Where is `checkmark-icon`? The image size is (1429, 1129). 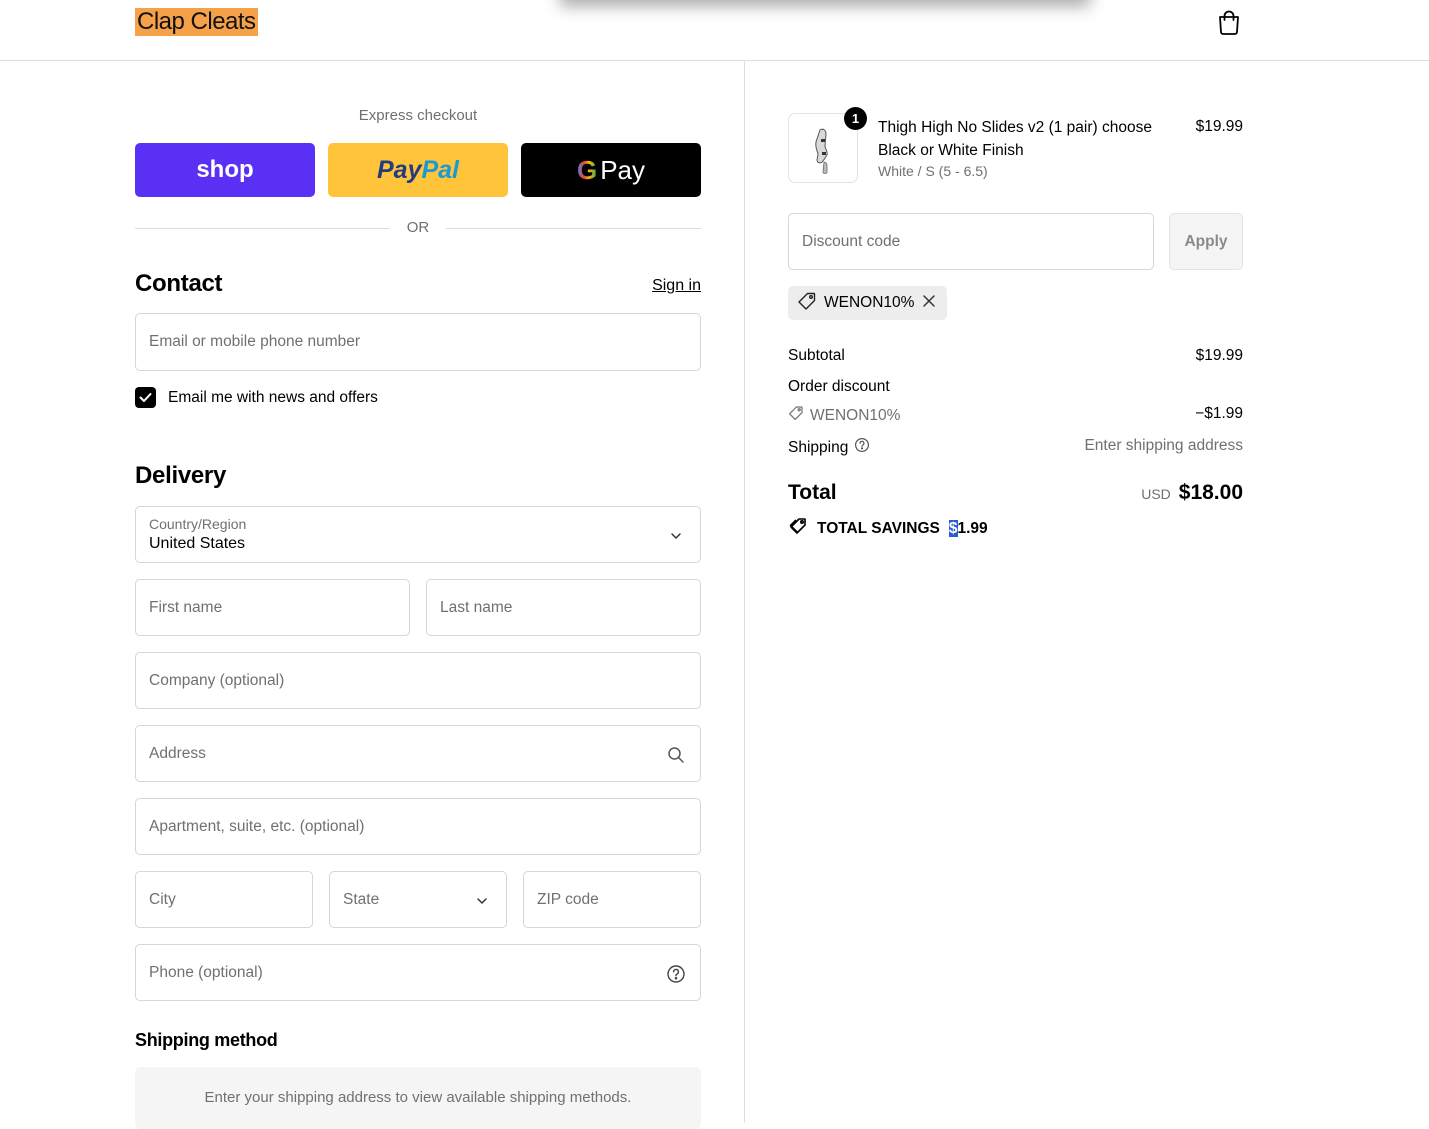
checkmark-icon is located at coordinates (145, 397).